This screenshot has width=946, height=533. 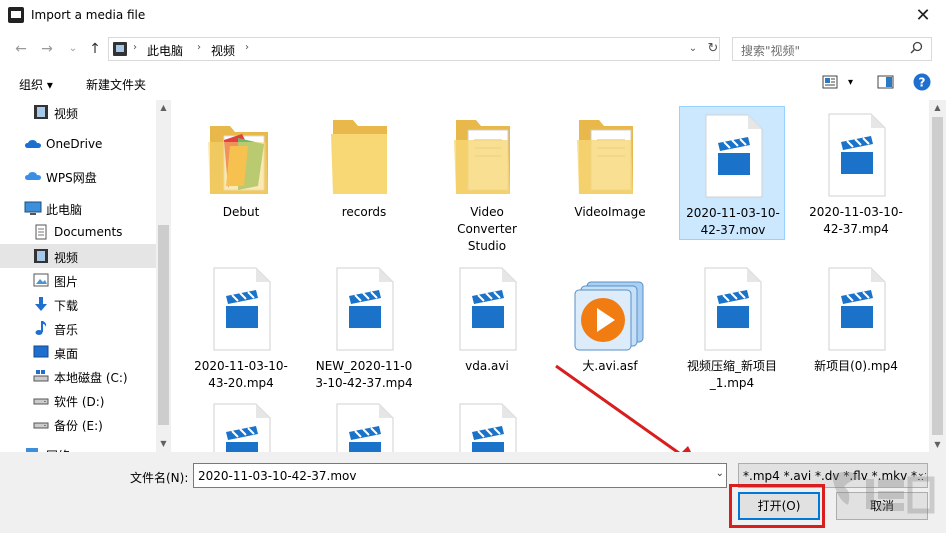 What do you see at coordinates (78, 256) in the screenshot?
I see `sidebar-item-videos: 视频` at bounding box center [78, 256].